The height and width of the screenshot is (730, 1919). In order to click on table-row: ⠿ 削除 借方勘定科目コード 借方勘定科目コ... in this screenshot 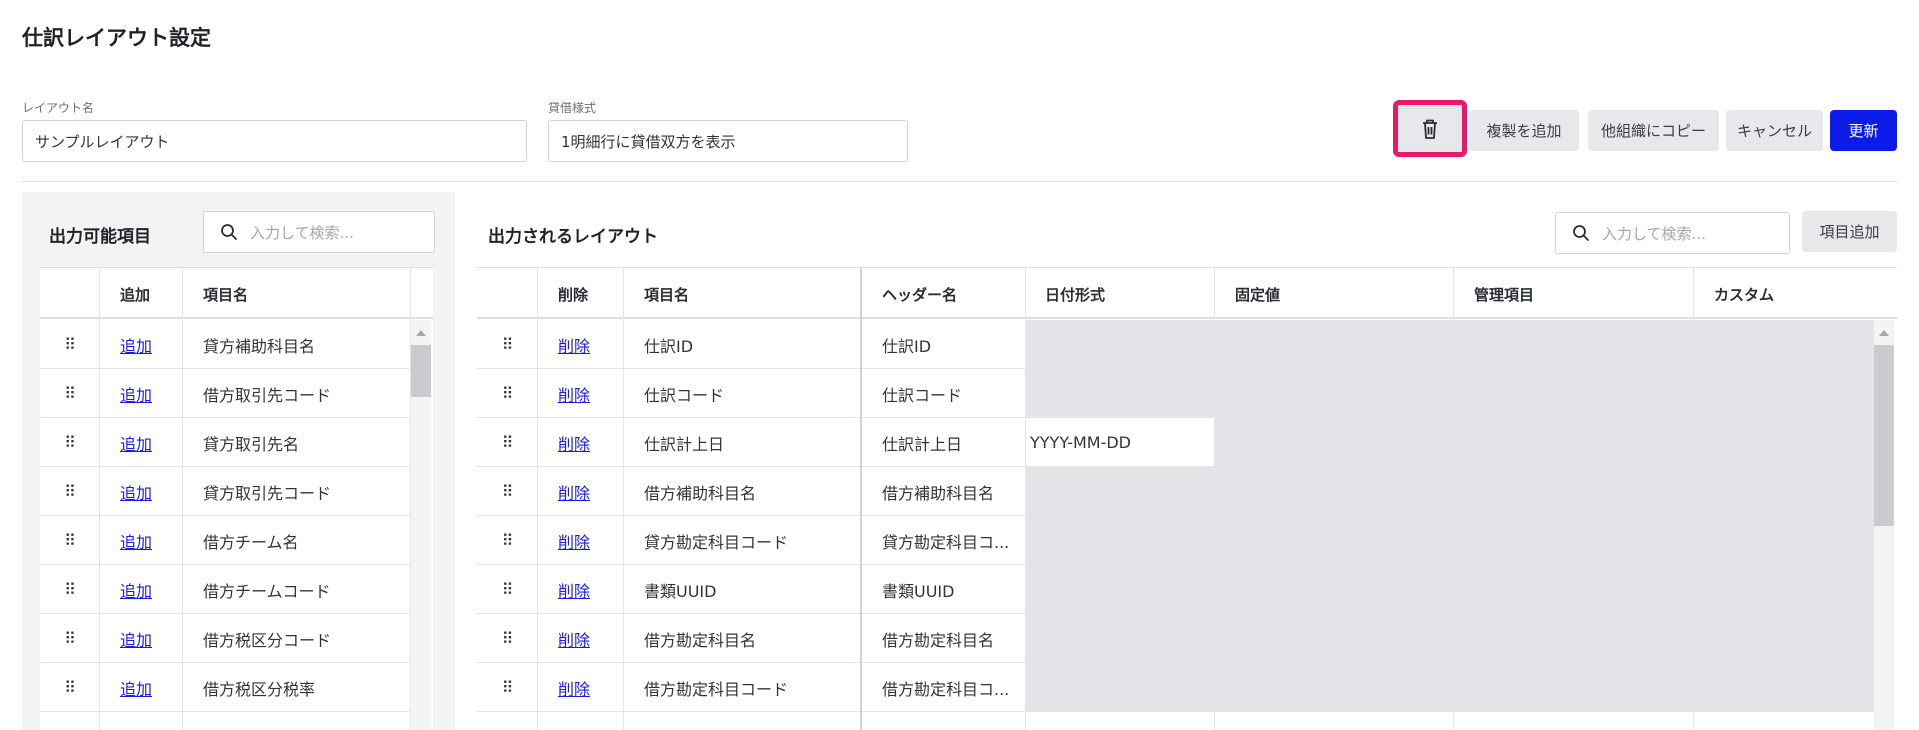, I will do `click(1175, 687)`.